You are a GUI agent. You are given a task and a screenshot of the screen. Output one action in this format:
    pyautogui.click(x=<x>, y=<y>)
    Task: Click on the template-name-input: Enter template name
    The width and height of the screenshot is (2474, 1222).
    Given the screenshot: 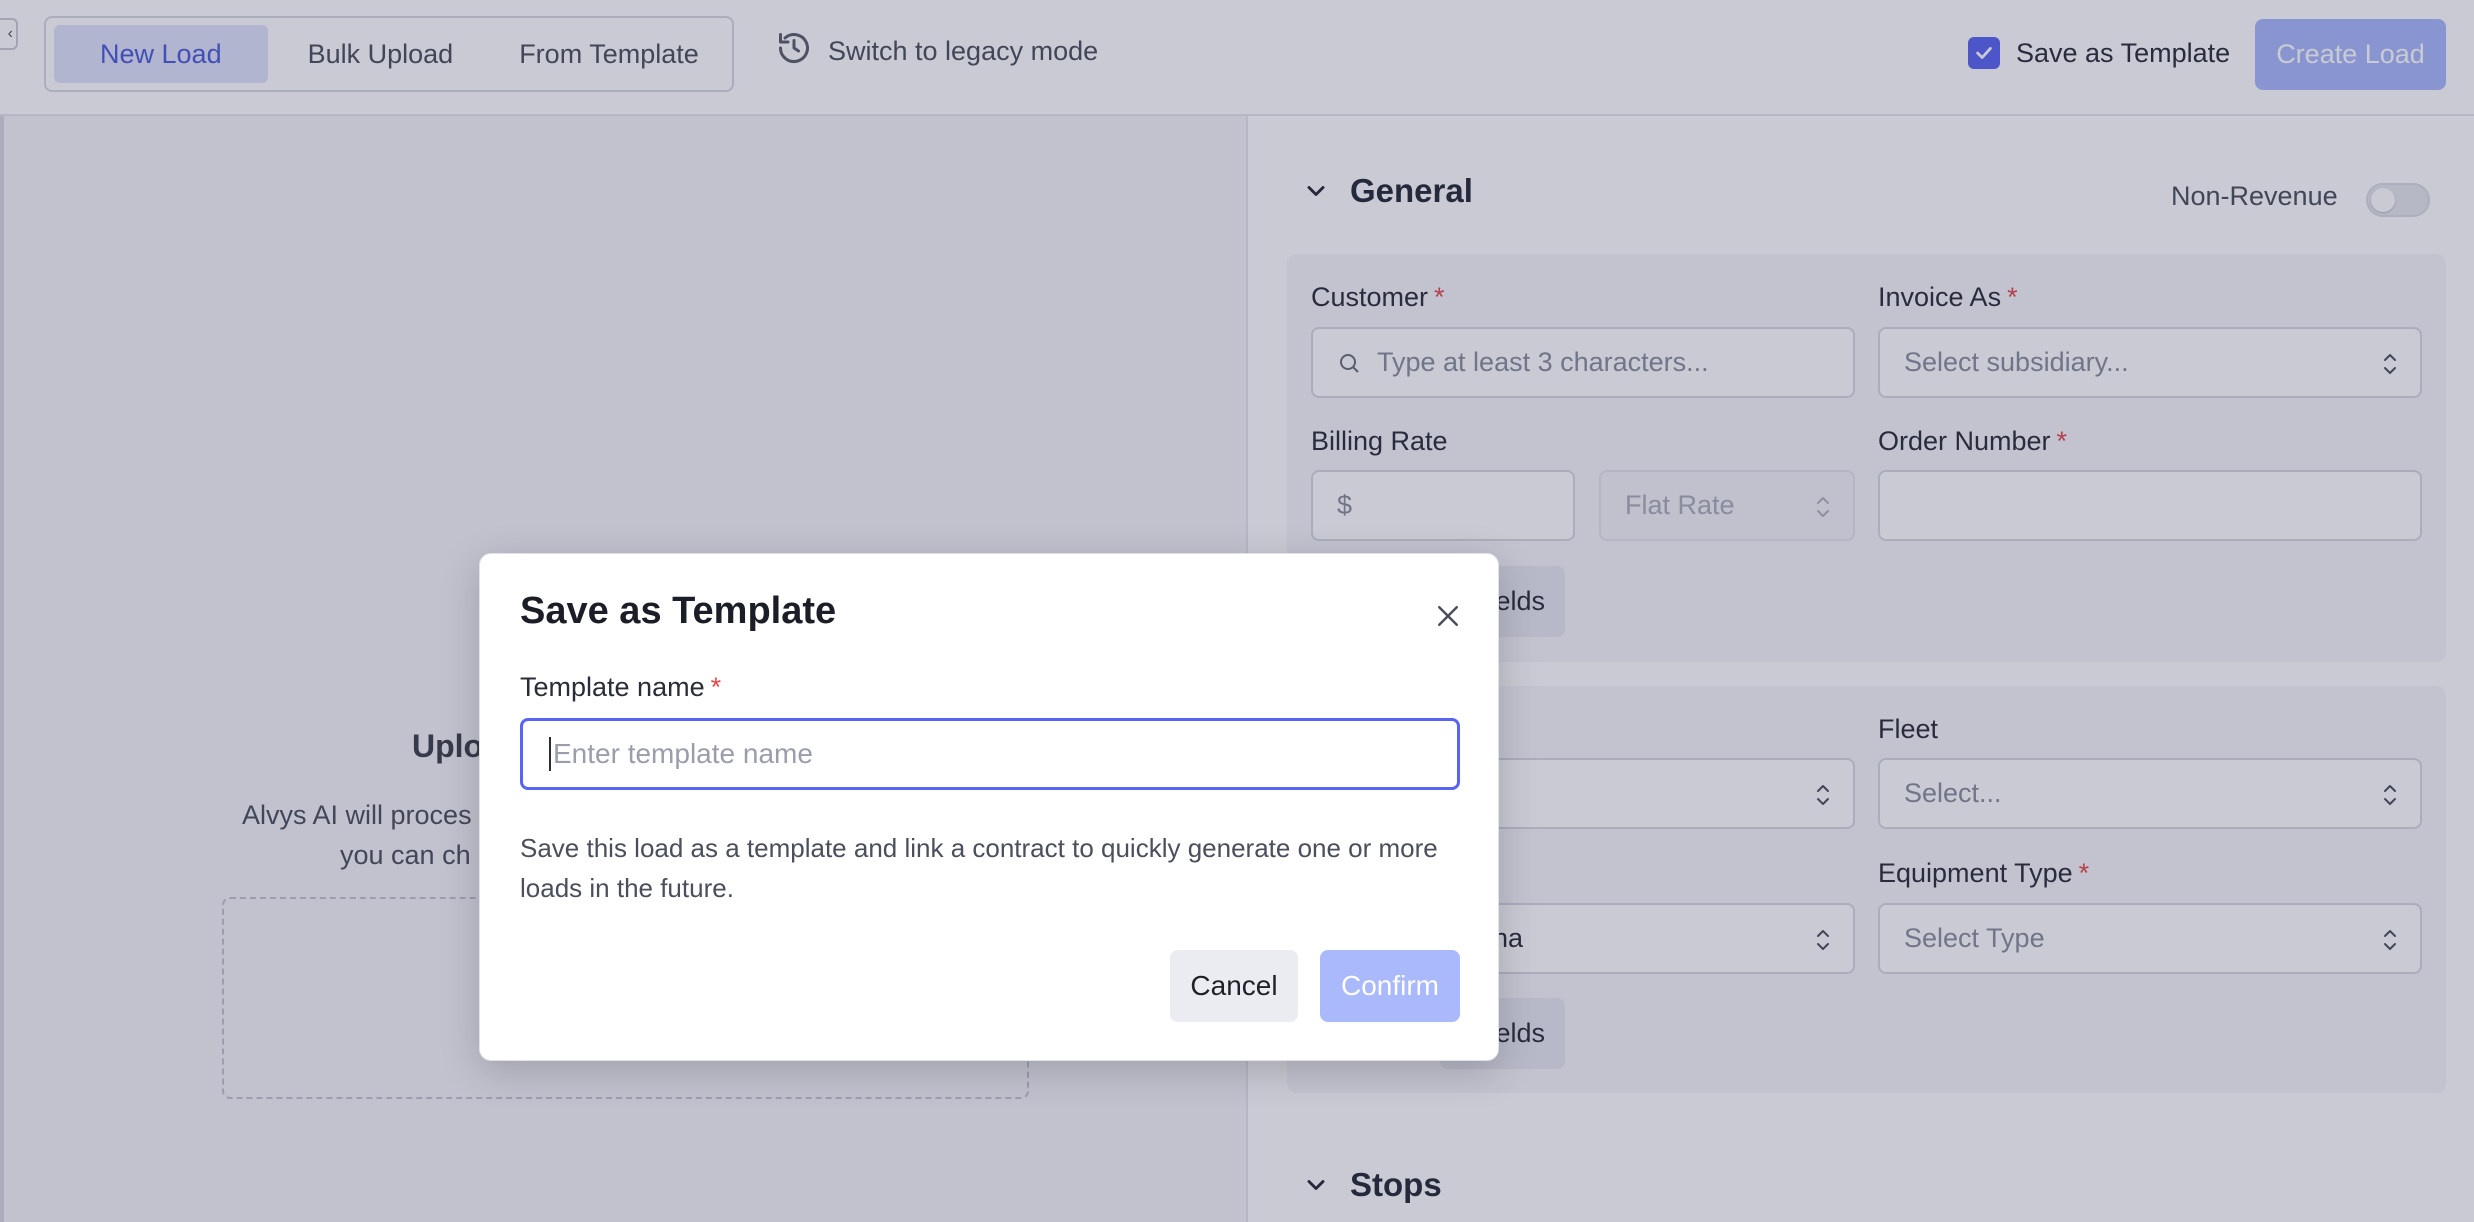 What is the action you would take?
    pyautogui.click(x=990, y=754)
    